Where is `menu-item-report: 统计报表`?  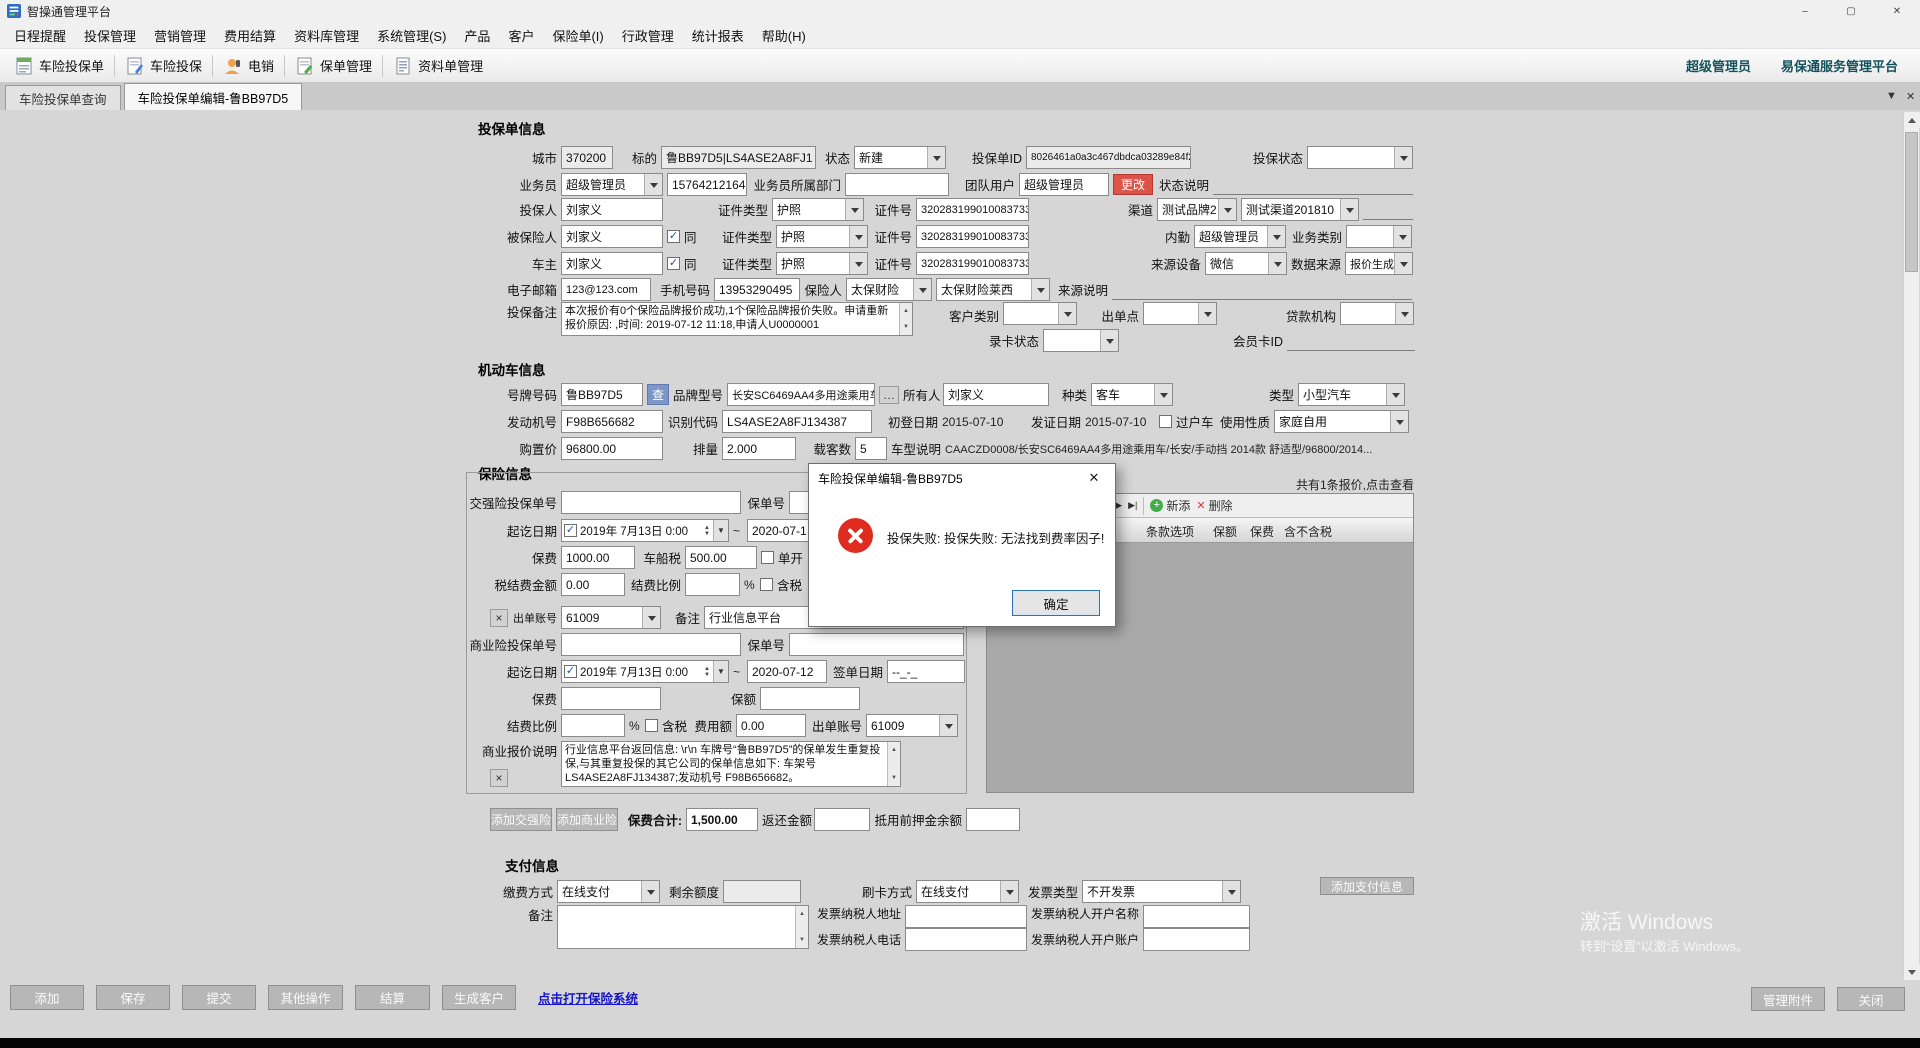
menu-item-report: 统计报表 is located at coordinates (718, 35).